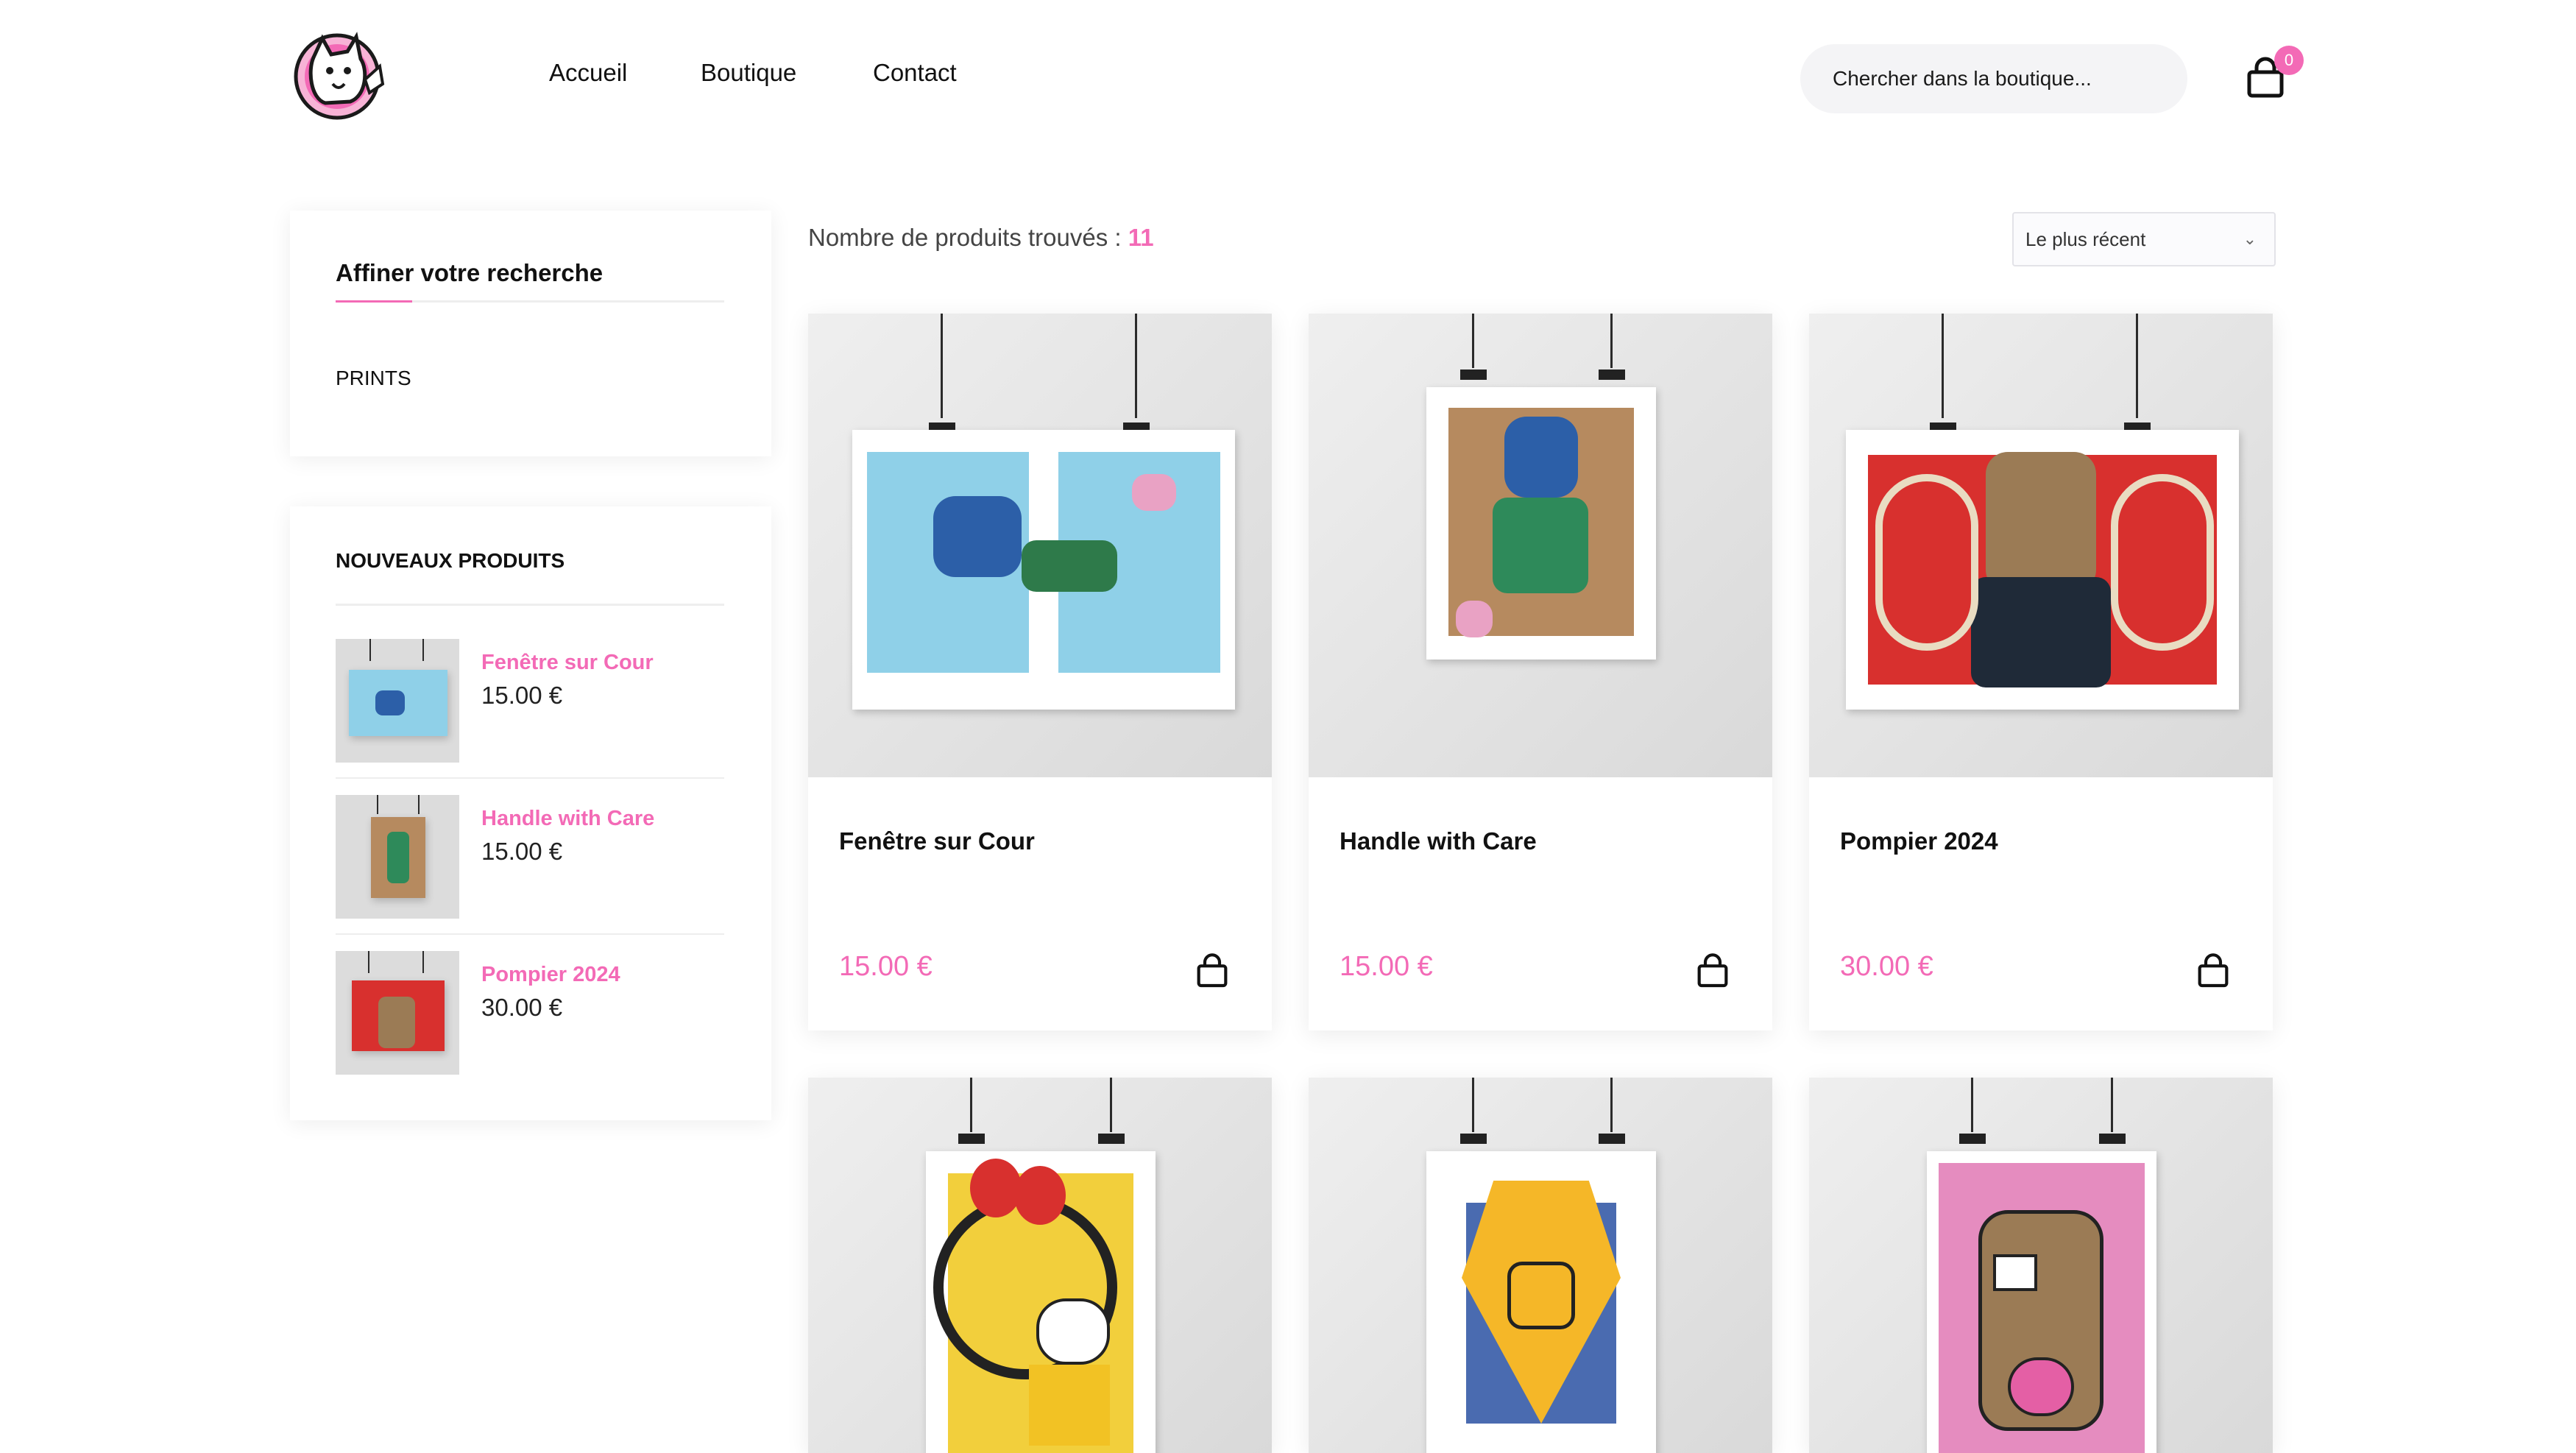  I want to click on nav-boutique: Boutique, so click(748, 73).